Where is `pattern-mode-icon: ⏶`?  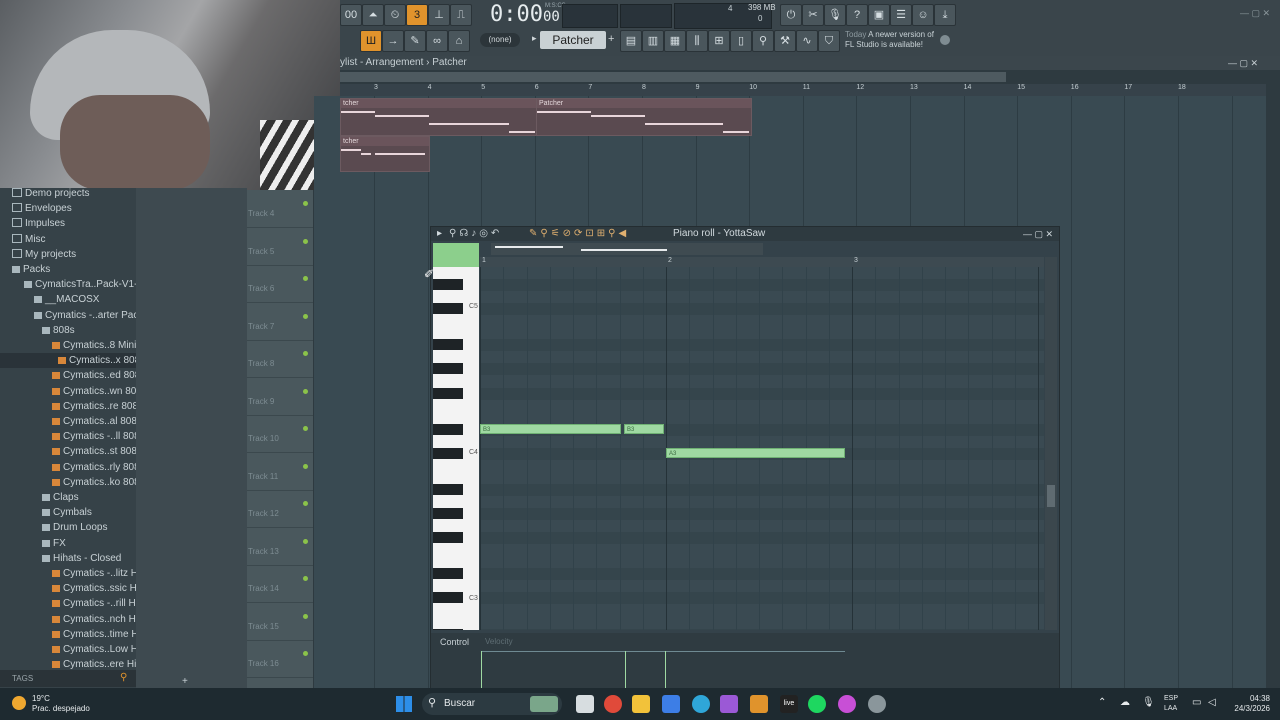 pattern-mode-icon: ⏶ is located at coordinates (373, 15).